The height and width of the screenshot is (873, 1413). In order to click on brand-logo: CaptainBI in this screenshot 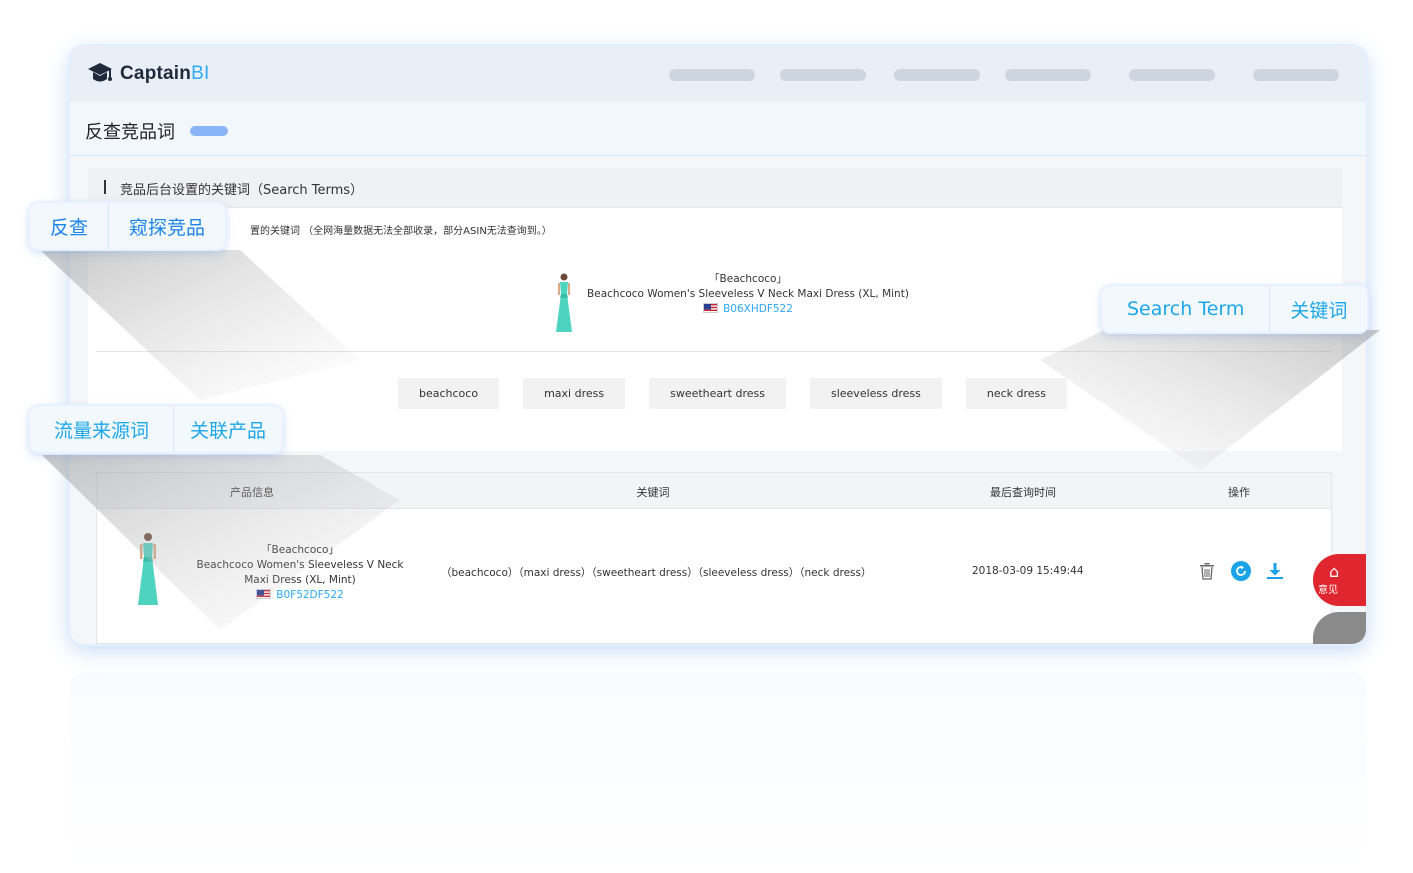, I will do `click(147, 74)`.